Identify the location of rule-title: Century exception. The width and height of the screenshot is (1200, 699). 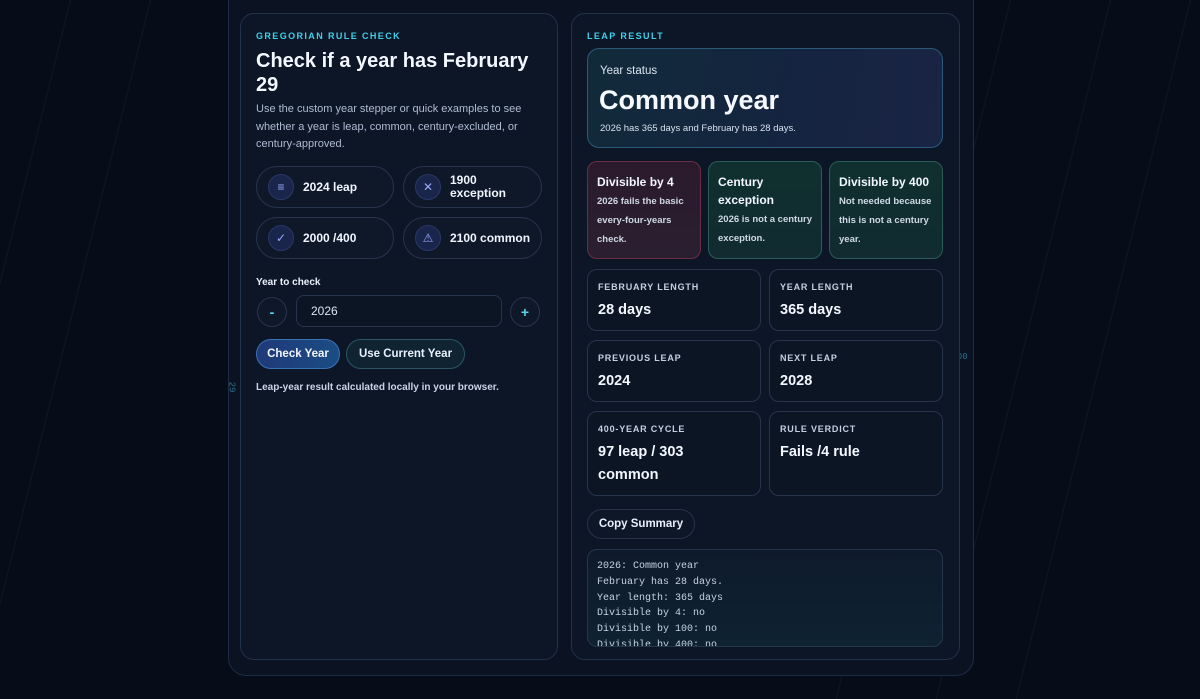
(746, 191).